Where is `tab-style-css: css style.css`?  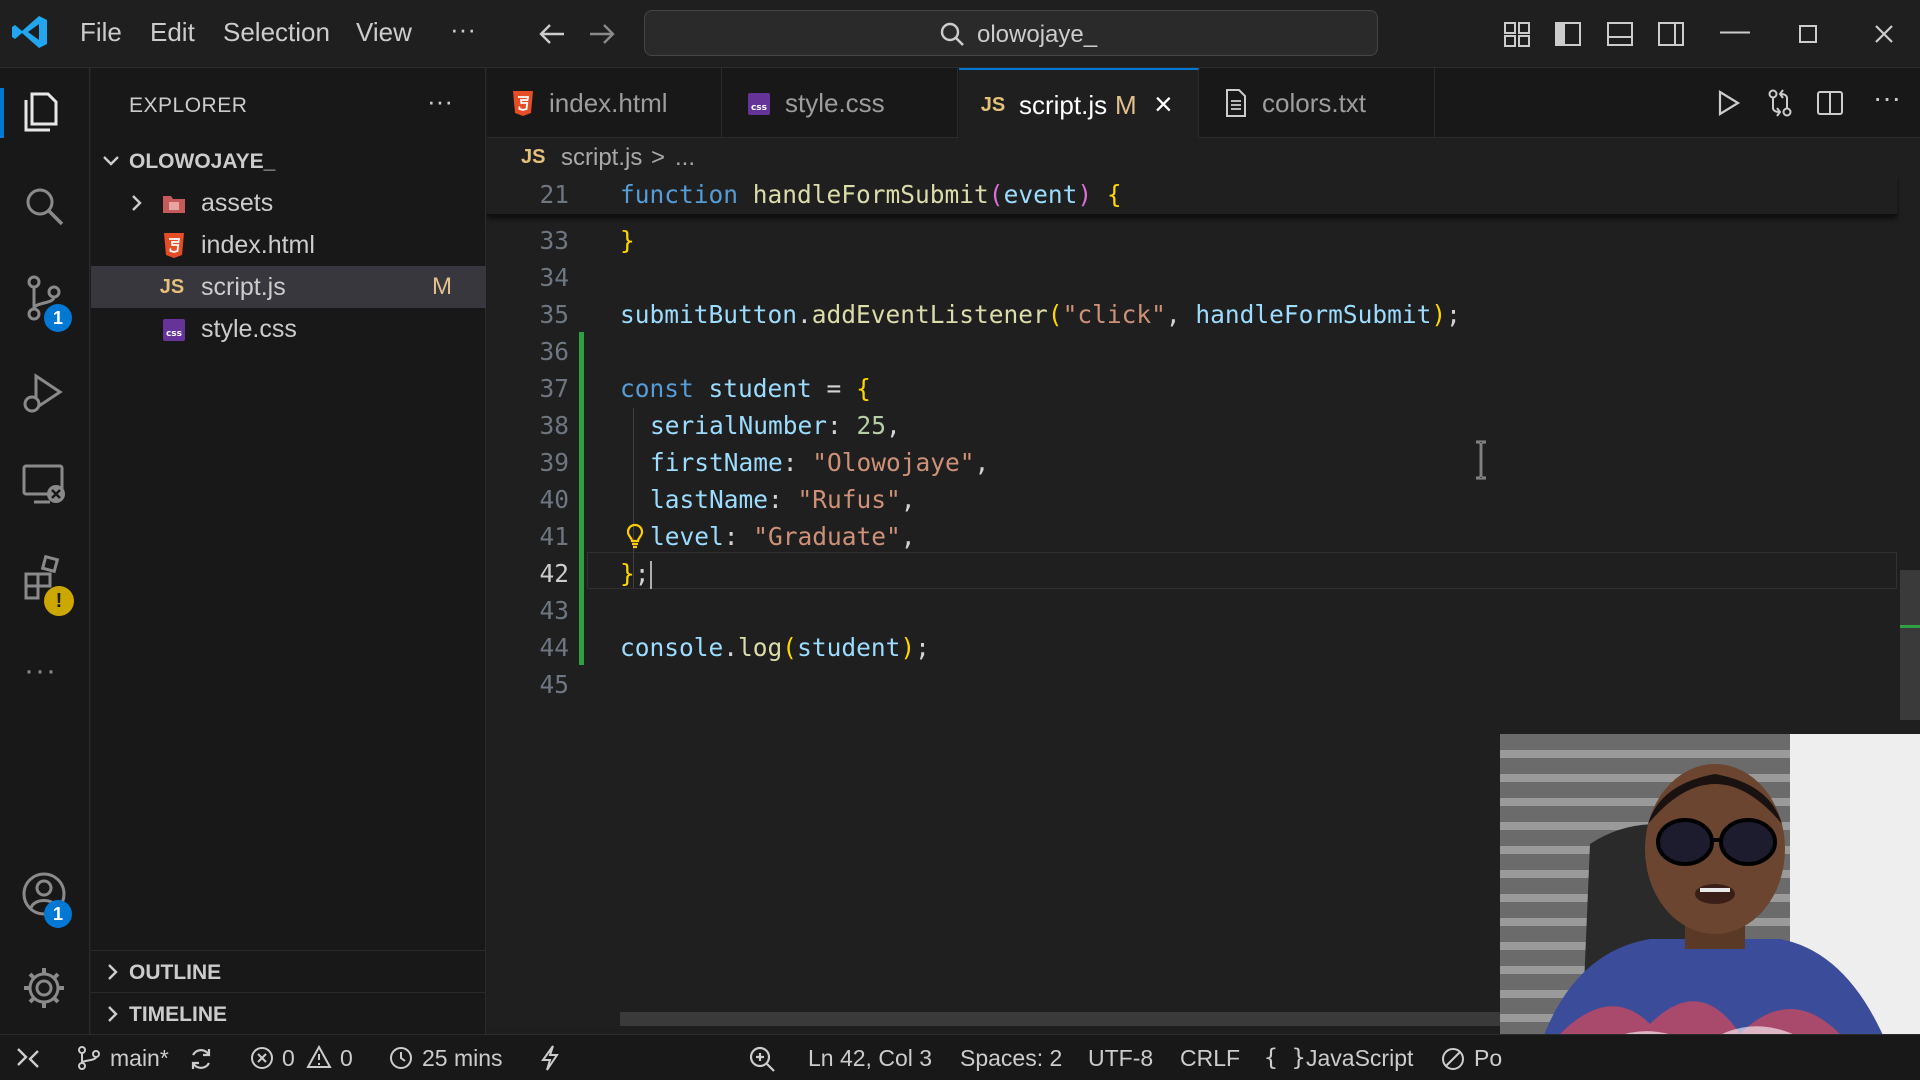
tab-style-css: css style.css is located at coordinates (840, 103).